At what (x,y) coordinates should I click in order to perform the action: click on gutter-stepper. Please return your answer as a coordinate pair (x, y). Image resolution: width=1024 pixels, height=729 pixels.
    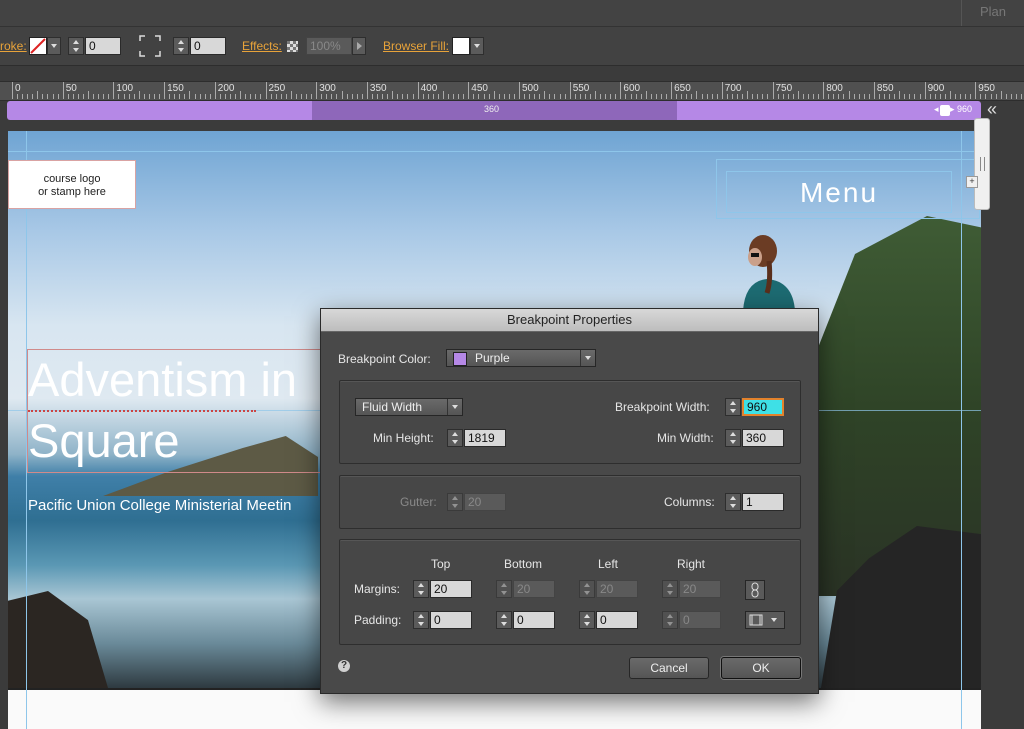
    Looking at the image, I should click on (455, 502).